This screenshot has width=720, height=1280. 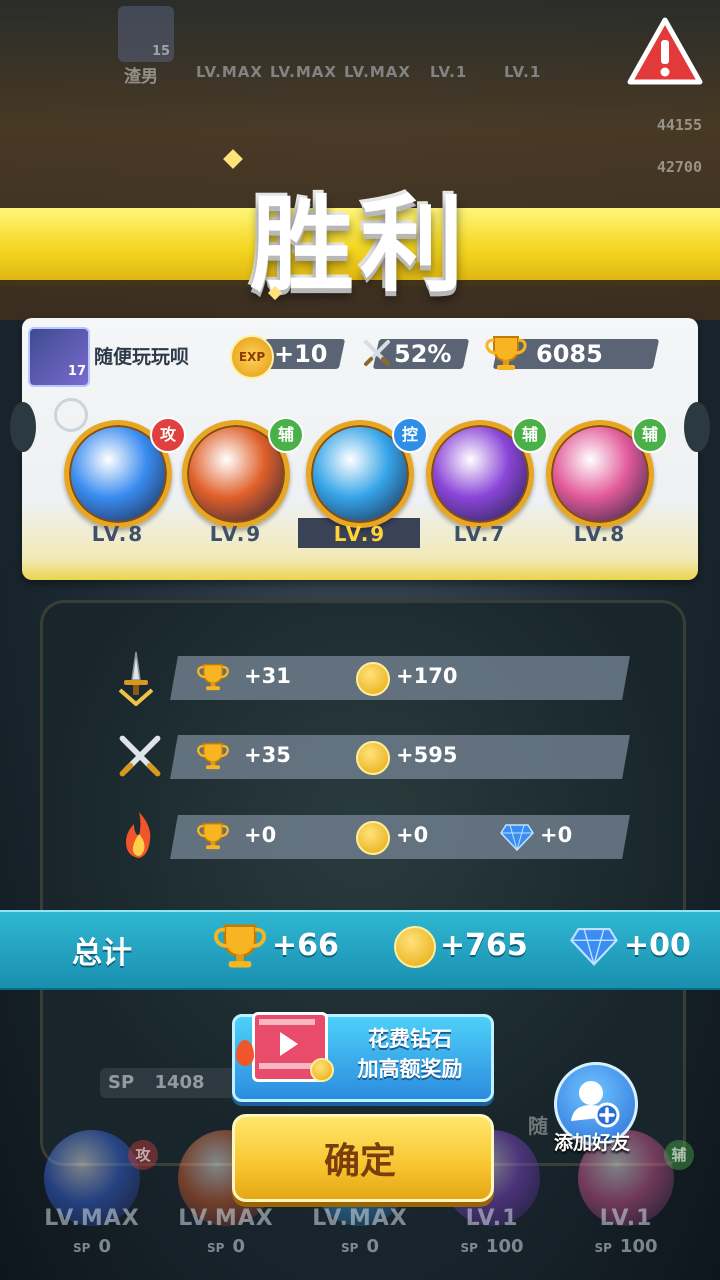 What do you see at coordinates (260, 835) in the screenshot?
I see `row3-trophies: +0` at bounding box center [260, 835].